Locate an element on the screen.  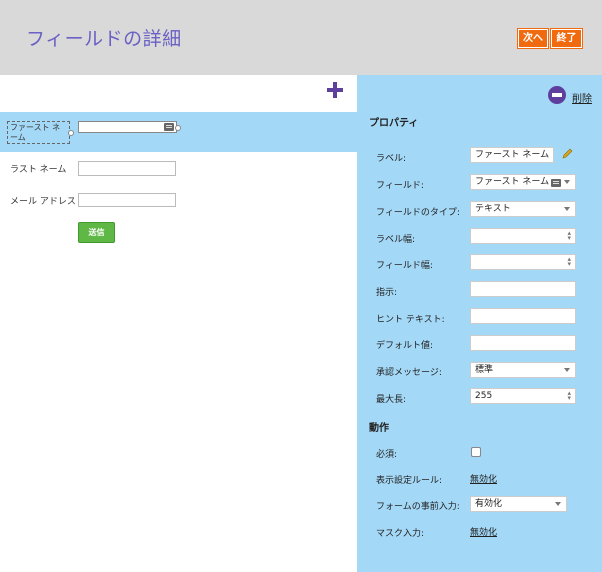
next-button: 次へ is located at coordinates (533, 38).